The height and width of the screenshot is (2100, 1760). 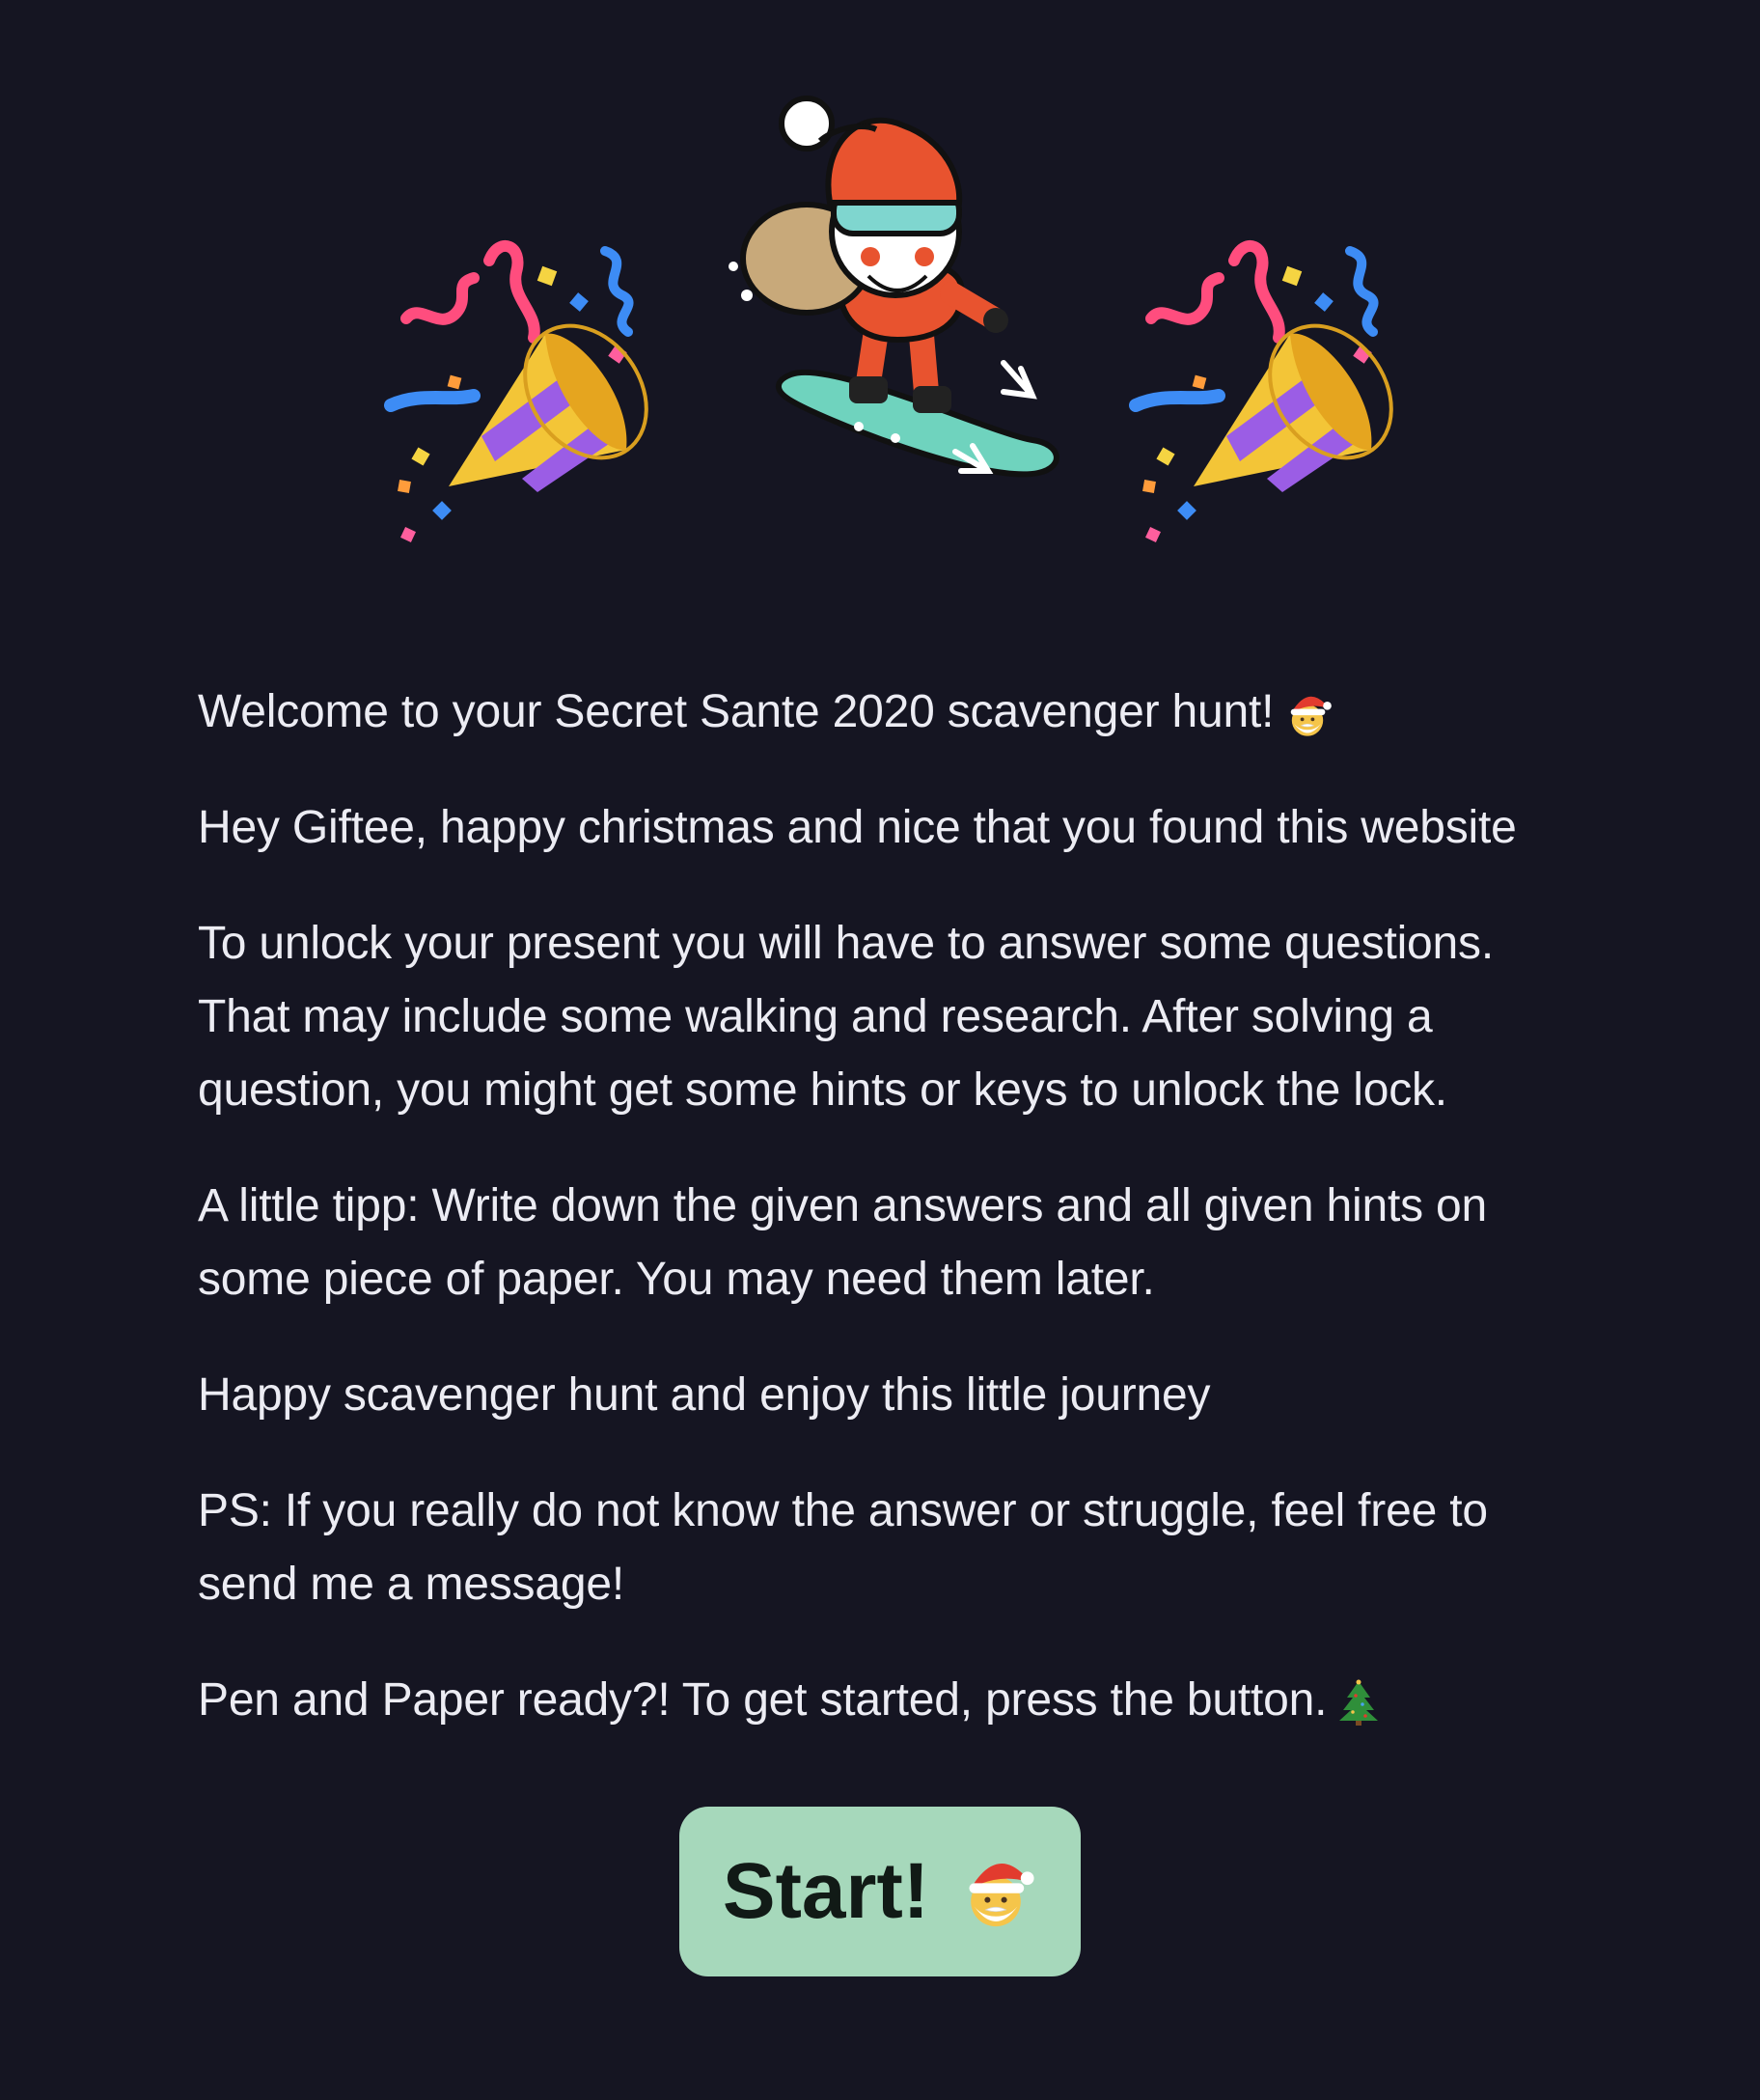 I want to click on christmas-tree-icon, so click(x=1358, y=1702).